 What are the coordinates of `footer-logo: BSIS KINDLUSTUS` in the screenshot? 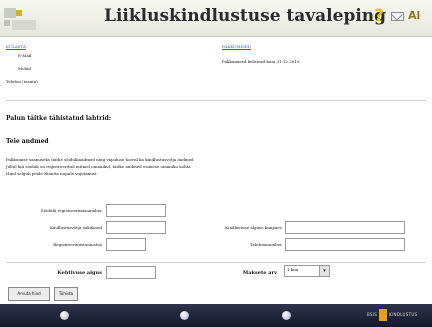 It's located at (392, 315).